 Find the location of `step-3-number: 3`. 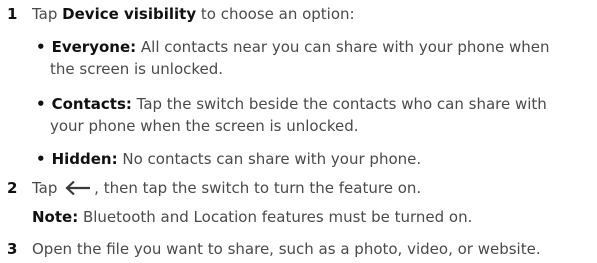

step-3-number: 3 is located at coordinates (12, 249).